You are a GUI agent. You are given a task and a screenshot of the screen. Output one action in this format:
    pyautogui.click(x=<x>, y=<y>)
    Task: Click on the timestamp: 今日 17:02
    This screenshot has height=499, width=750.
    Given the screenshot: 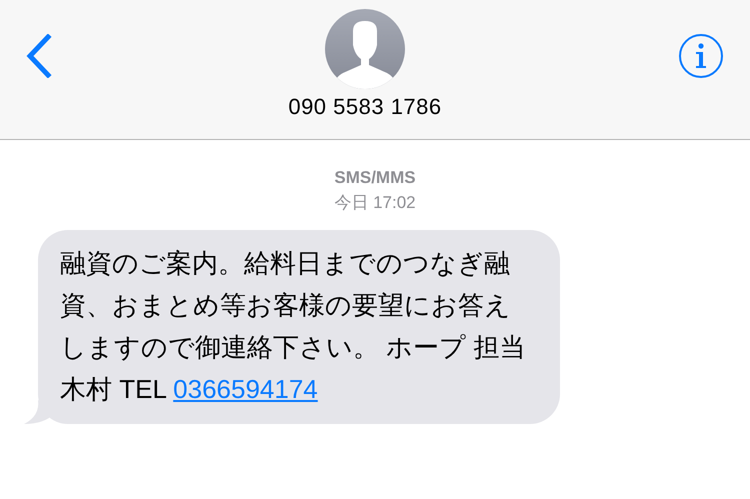 What is the action you would take?
    pyautogui.click(x=375, y=203)
    